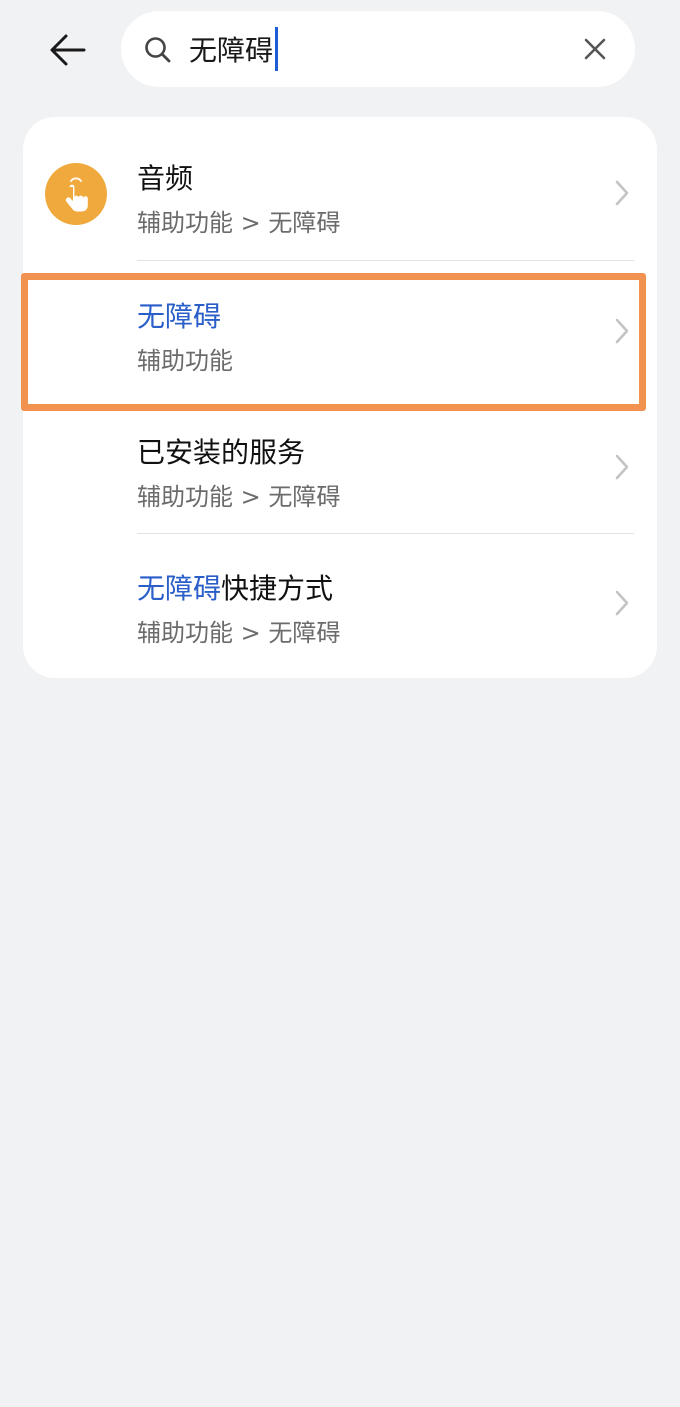 Image resolution: width=680 pixels, height=1407 pixels. What do you see at coordinates (185, 361) in the screenshot?
I see `result-subtitle: 辅助功能` at bounding box center [185, 361].